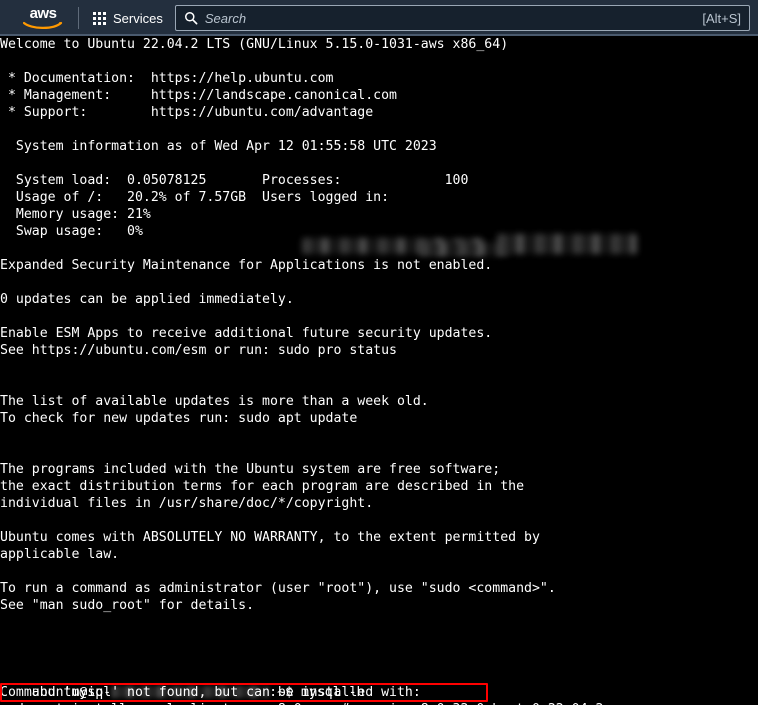 Image resolution: width=758 pixels, height=705 pixels. I want to click on terminal-line: 0 updates can be applied immediately., so click(147, 299).